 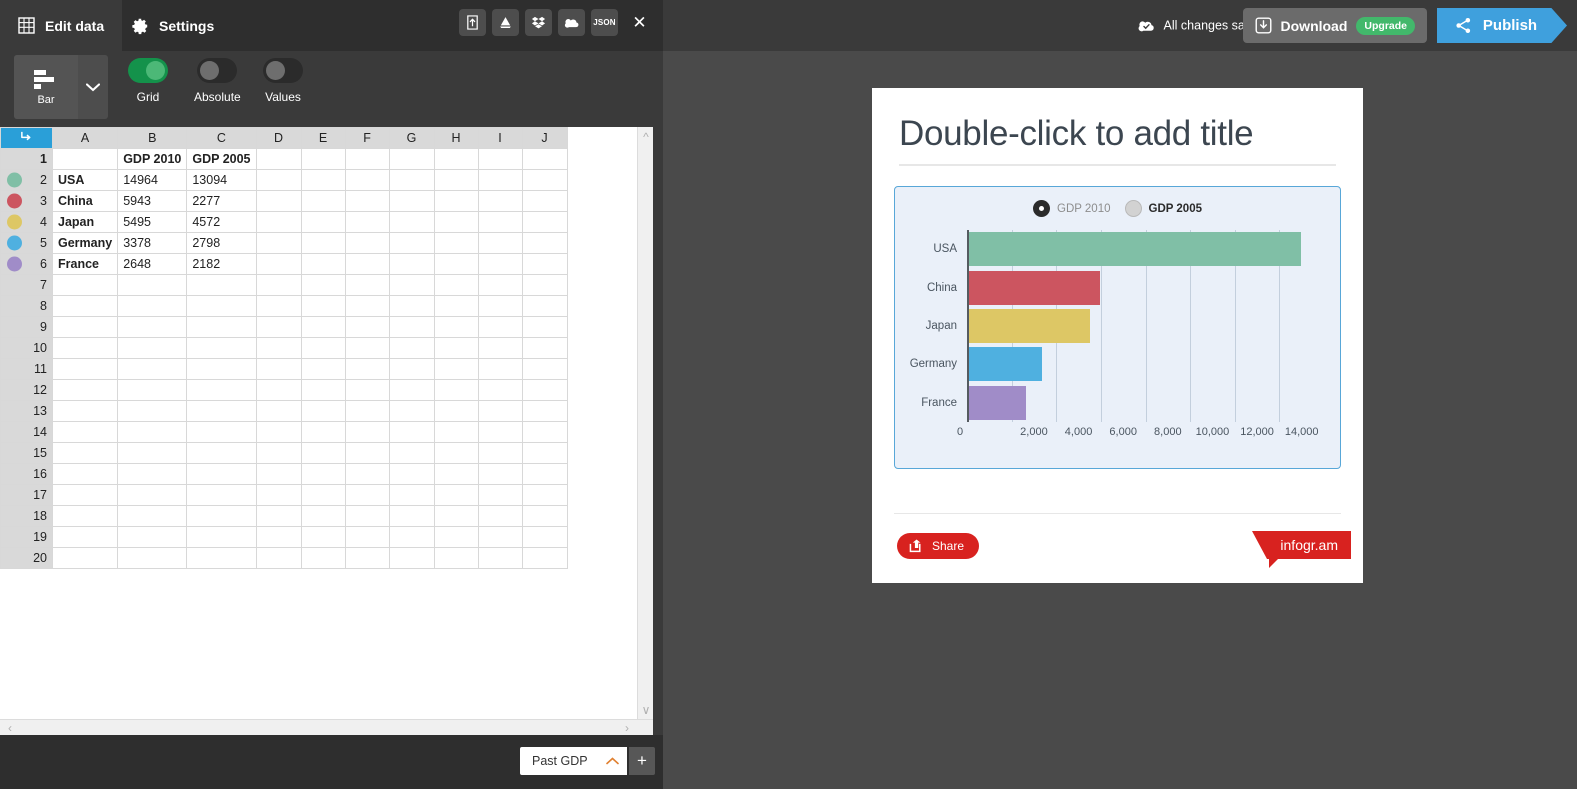 What do you see at coordinates (152, 306) in the screenshot?
I see `cell-B8` at bounding box center [152, 306].